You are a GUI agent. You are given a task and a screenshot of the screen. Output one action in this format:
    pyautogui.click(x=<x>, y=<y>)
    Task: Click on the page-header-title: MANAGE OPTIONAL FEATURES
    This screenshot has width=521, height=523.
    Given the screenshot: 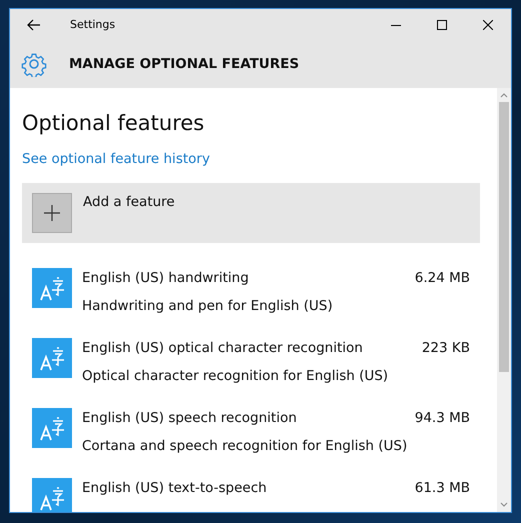 What is the action you would take?
    pyautogui.click(x=184, y=64)
    